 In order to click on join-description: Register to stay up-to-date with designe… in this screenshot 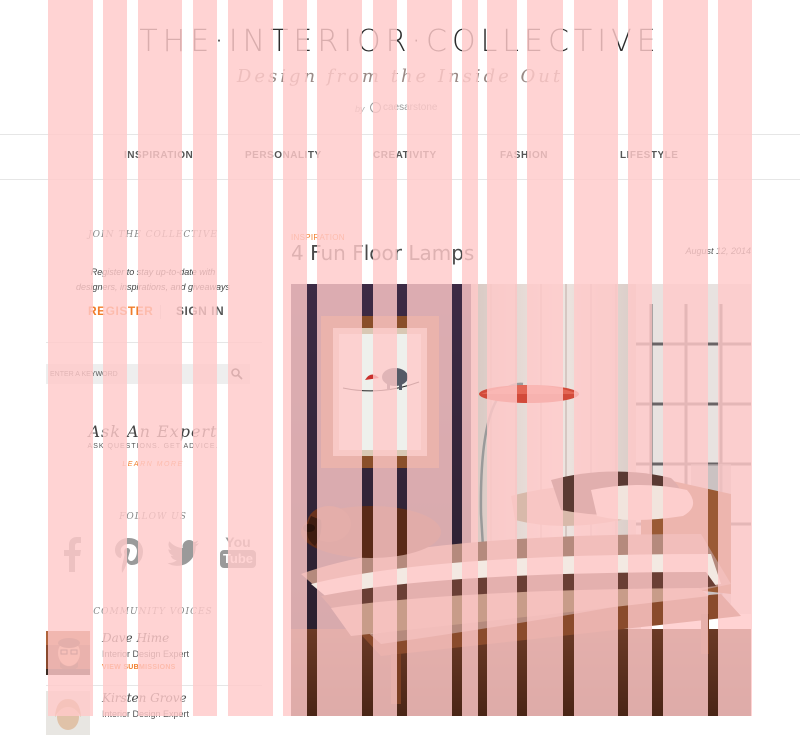, I will do `click(153, 280)`.